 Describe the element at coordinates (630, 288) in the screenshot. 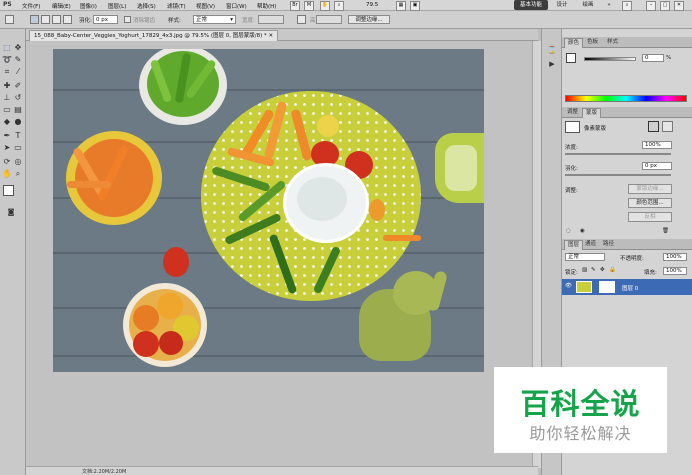

I see `layer-name: 图层 0` at that location.